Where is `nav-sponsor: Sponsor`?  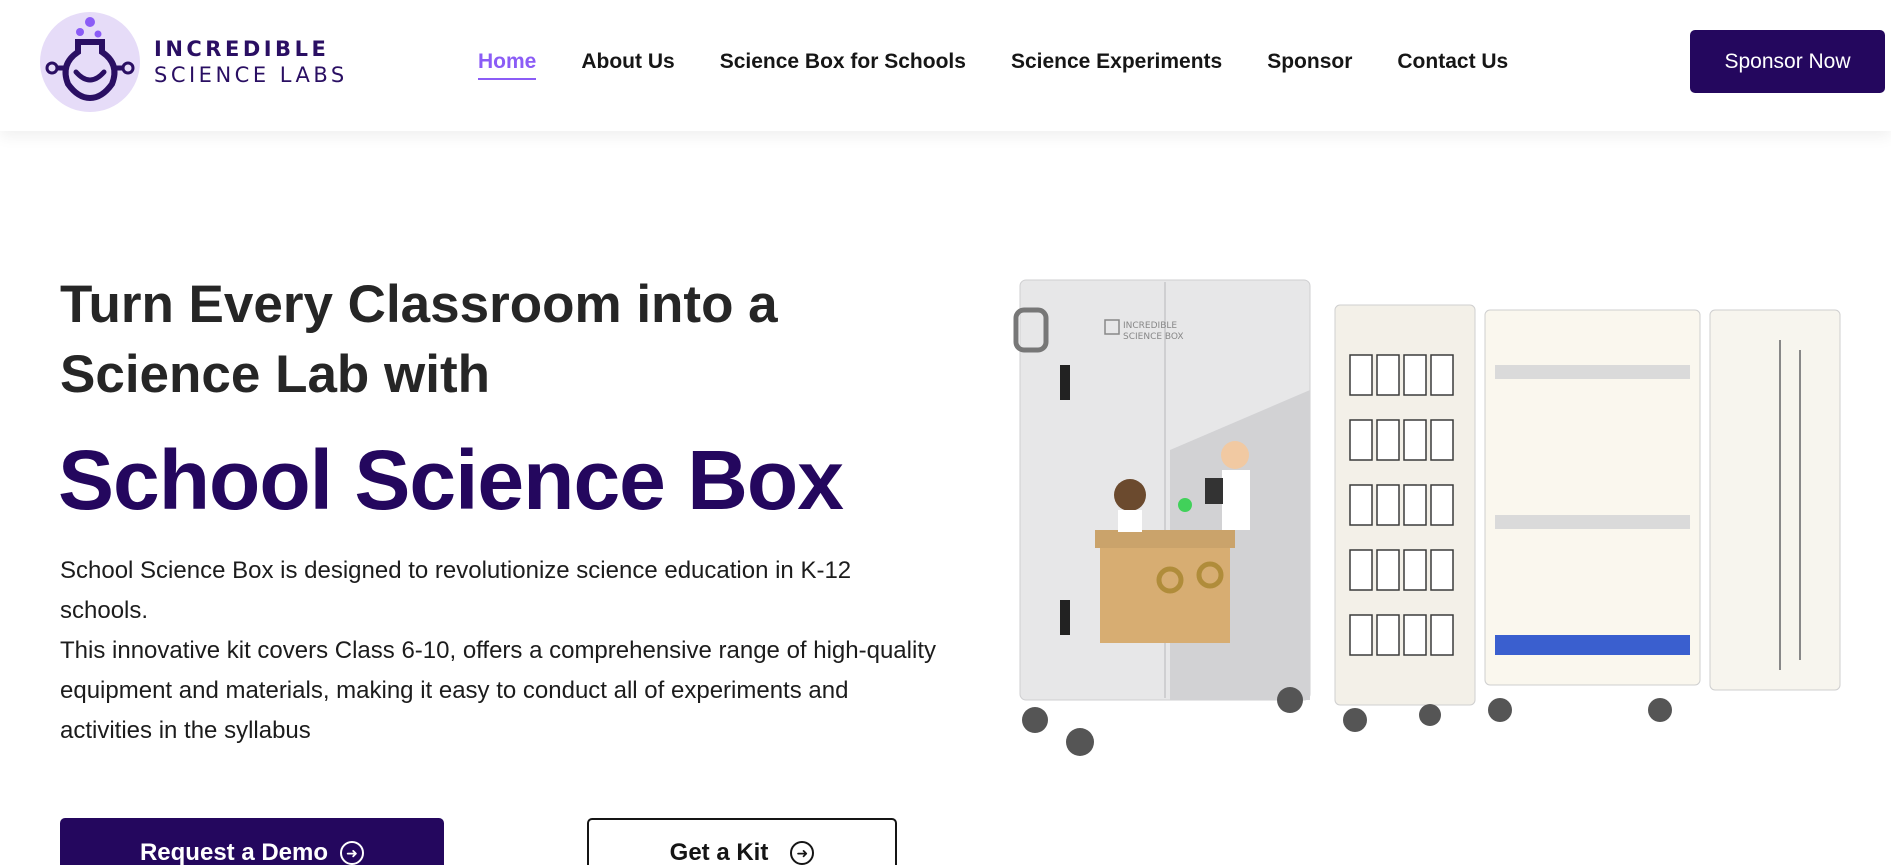
nav-sponsor: Sponsor is located at coordinates (1309, 65).